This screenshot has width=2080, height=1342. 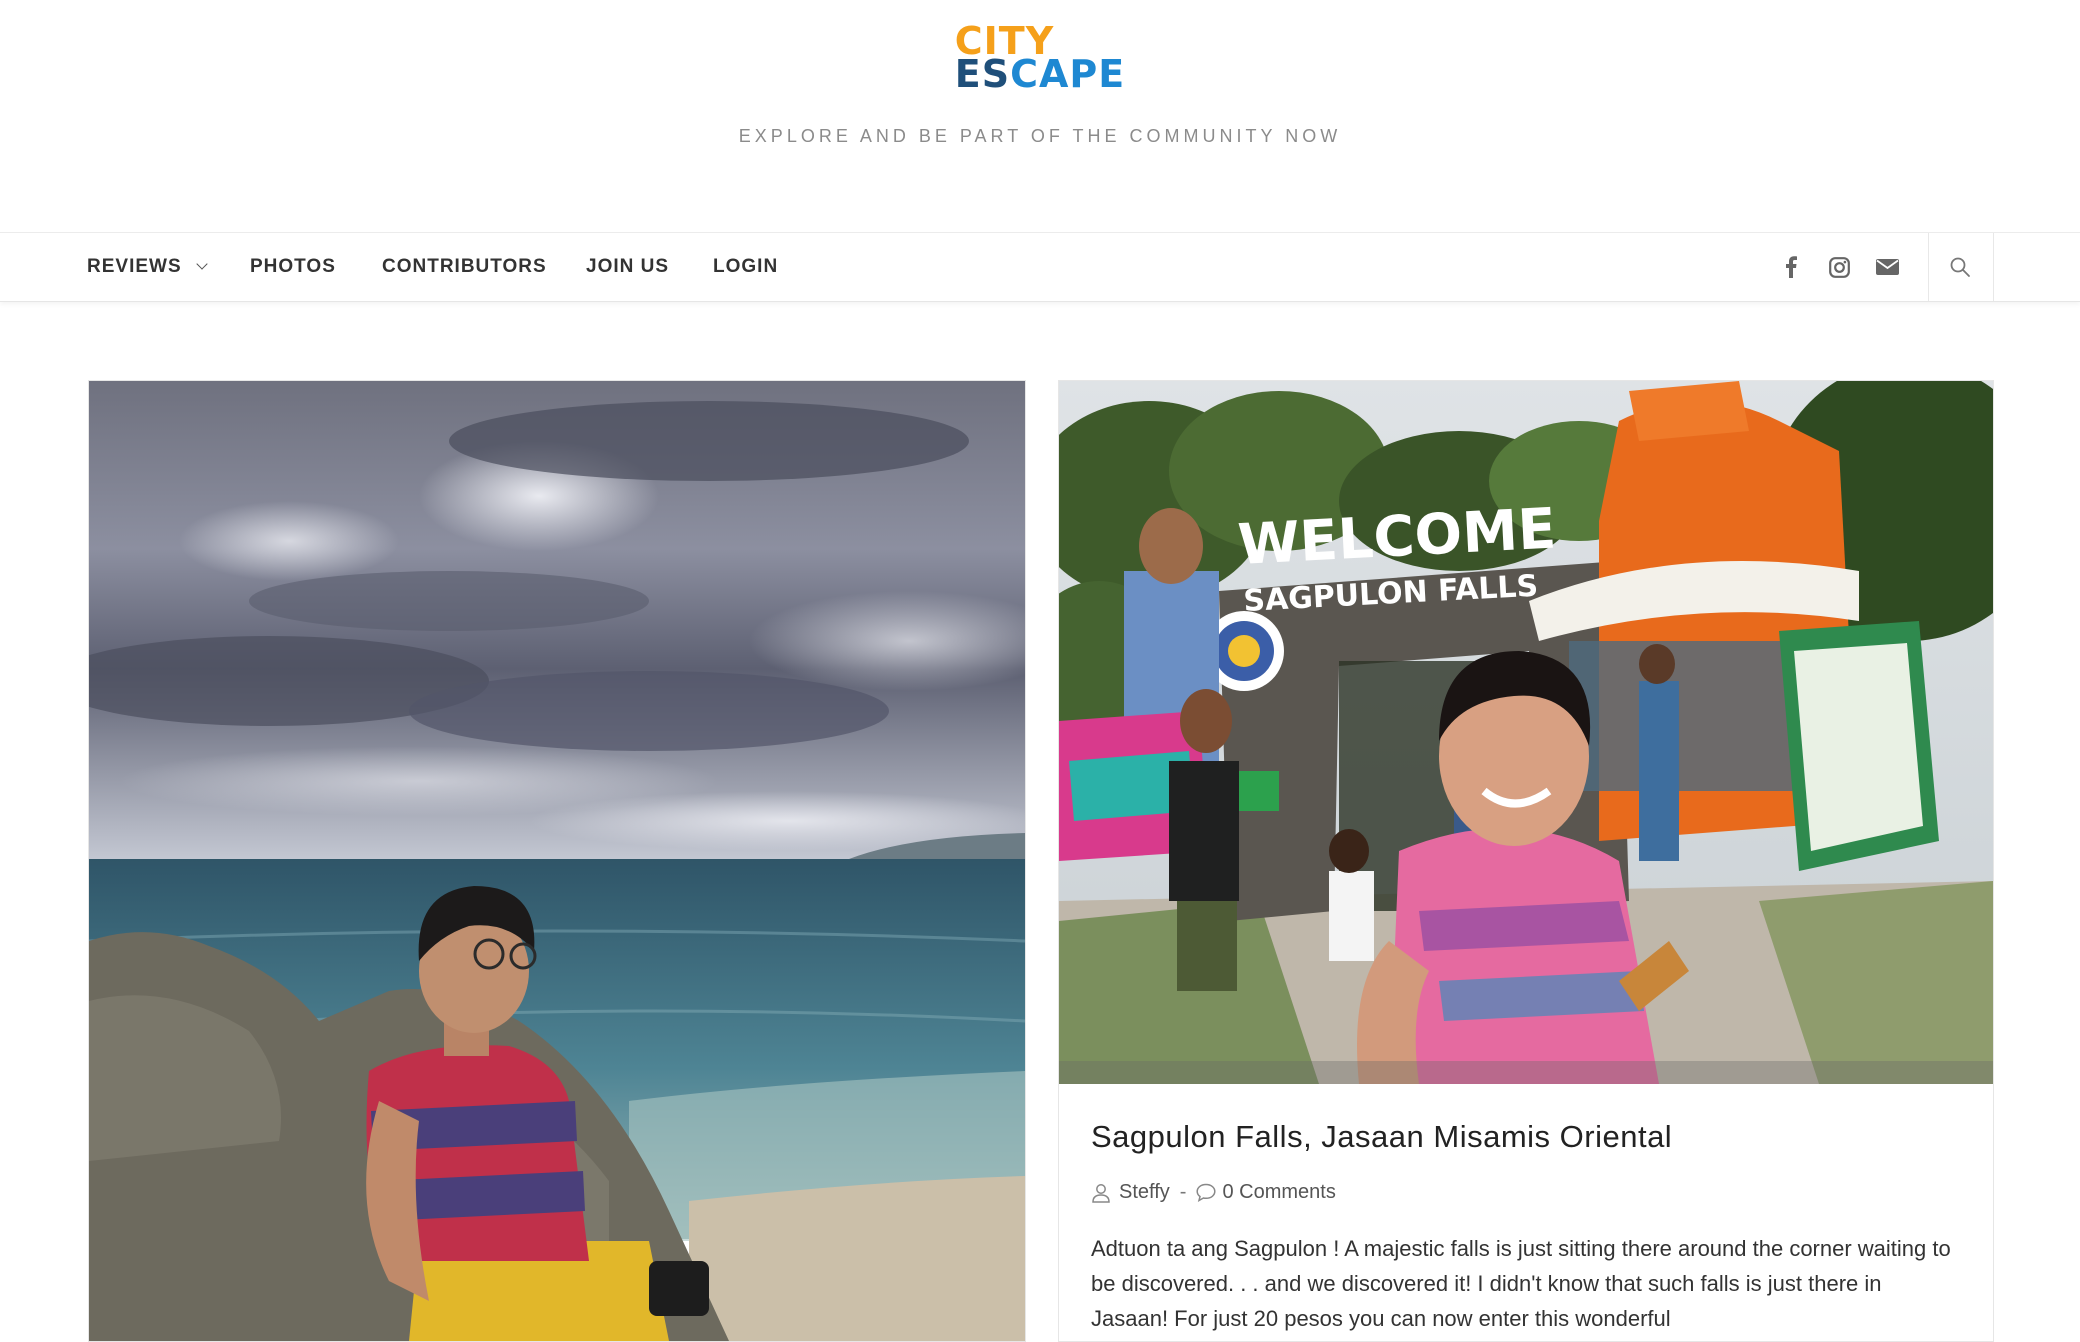 I want to click on logo-text-bottom-a: ES, so click(x=982, y=74).